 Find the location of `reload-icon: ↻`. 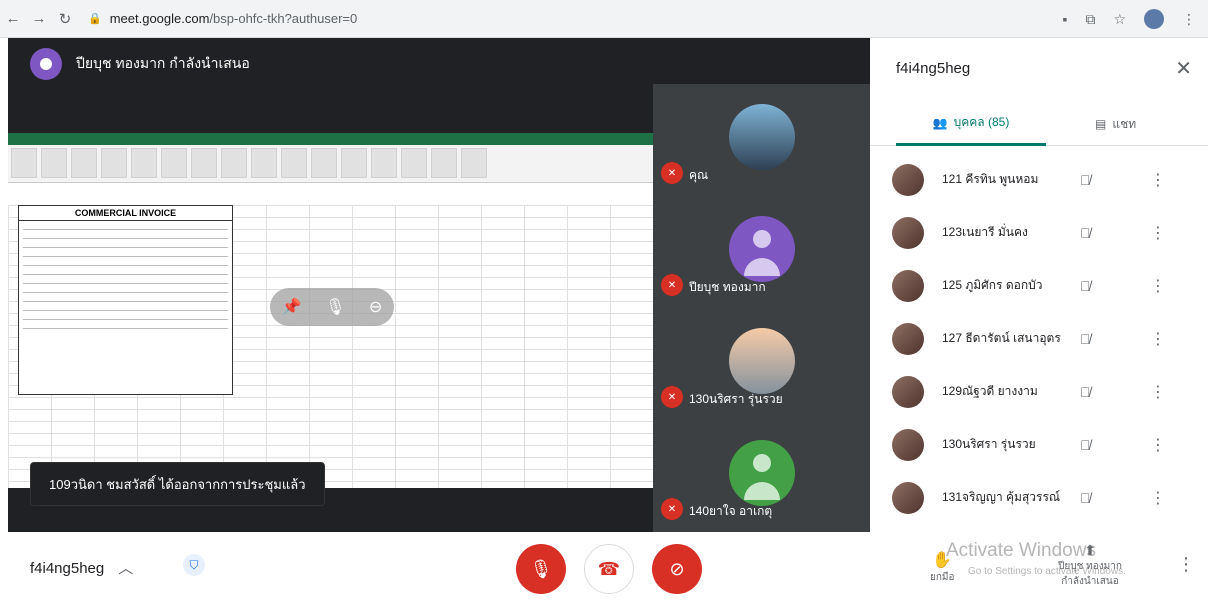

reload-icon: ↻ is located at coordinates (65, 19).